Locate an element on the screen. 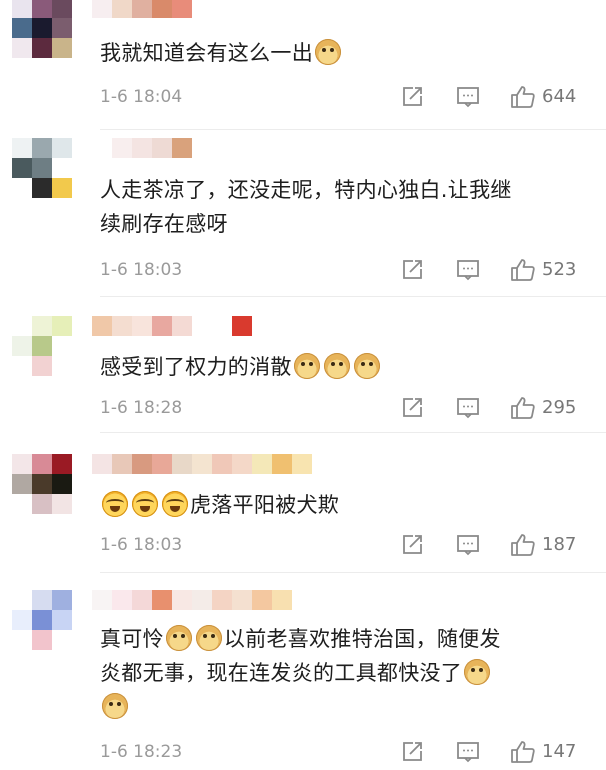 Image resolution: width=606 pixels, height=770 pixels. comment-text-segment: 续刷存在感呀 is located at coordinates (164, 224).